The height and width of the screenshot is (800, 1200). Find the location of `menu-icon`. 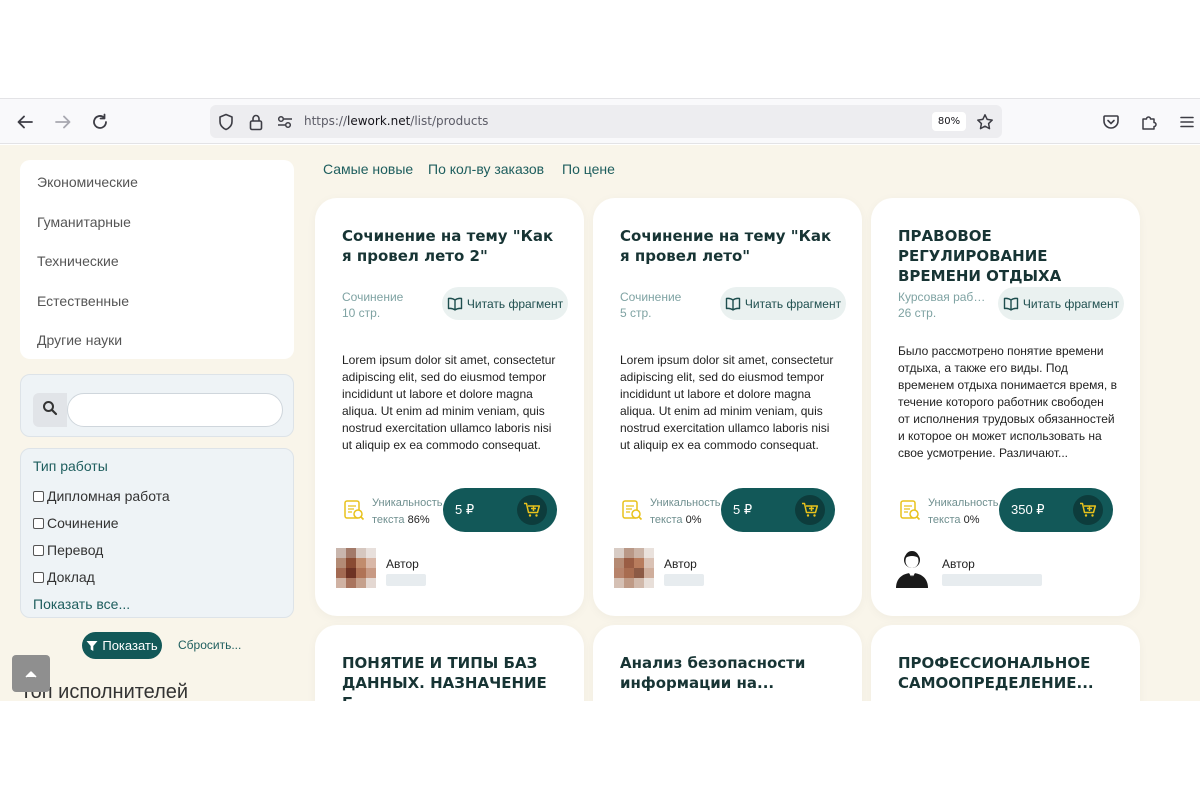

menu-icon is located at coordinates (1187, 122).